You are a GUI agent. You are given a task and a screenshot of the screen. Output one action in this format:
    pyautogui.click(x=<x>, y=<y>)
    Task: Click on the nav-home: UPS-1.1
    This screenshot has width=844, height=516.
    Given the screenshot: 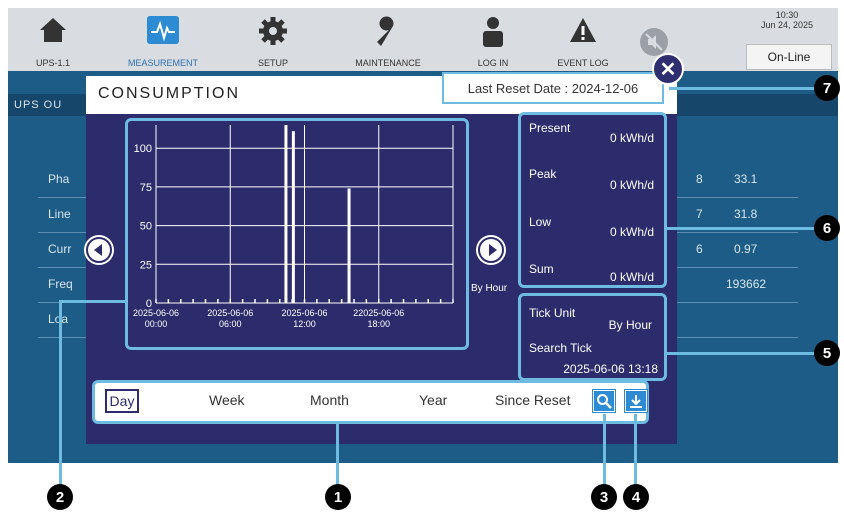 What is the action you would take?
    pyautogui.click(x=53, y=39)
    